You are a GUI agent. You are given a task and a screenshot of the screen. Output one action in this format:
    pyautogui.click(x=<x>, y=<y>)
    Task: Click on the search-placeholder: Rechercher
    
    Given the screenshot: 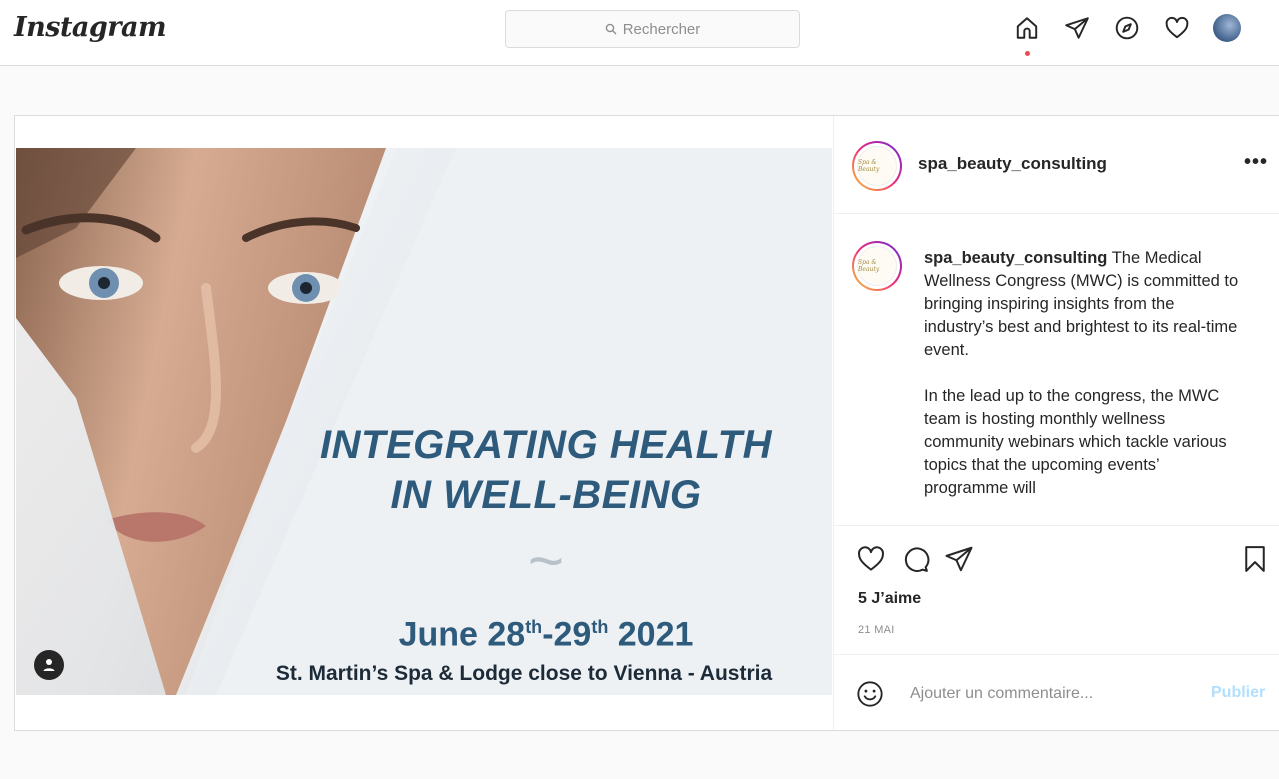 What is the action you would take?
    pyautogui.click(x=661, y=29)
    